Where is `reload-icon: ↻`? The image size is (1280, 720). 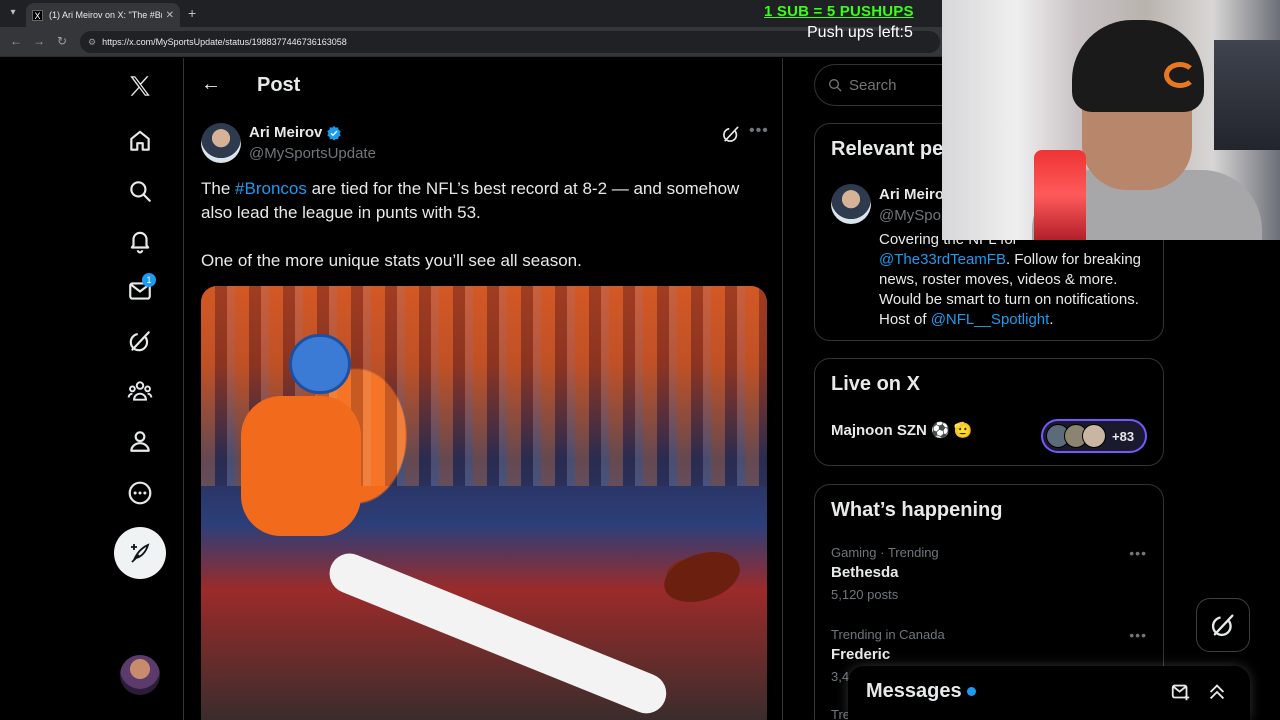
reload-icon: ↻ is located at coordinates (62, 41).